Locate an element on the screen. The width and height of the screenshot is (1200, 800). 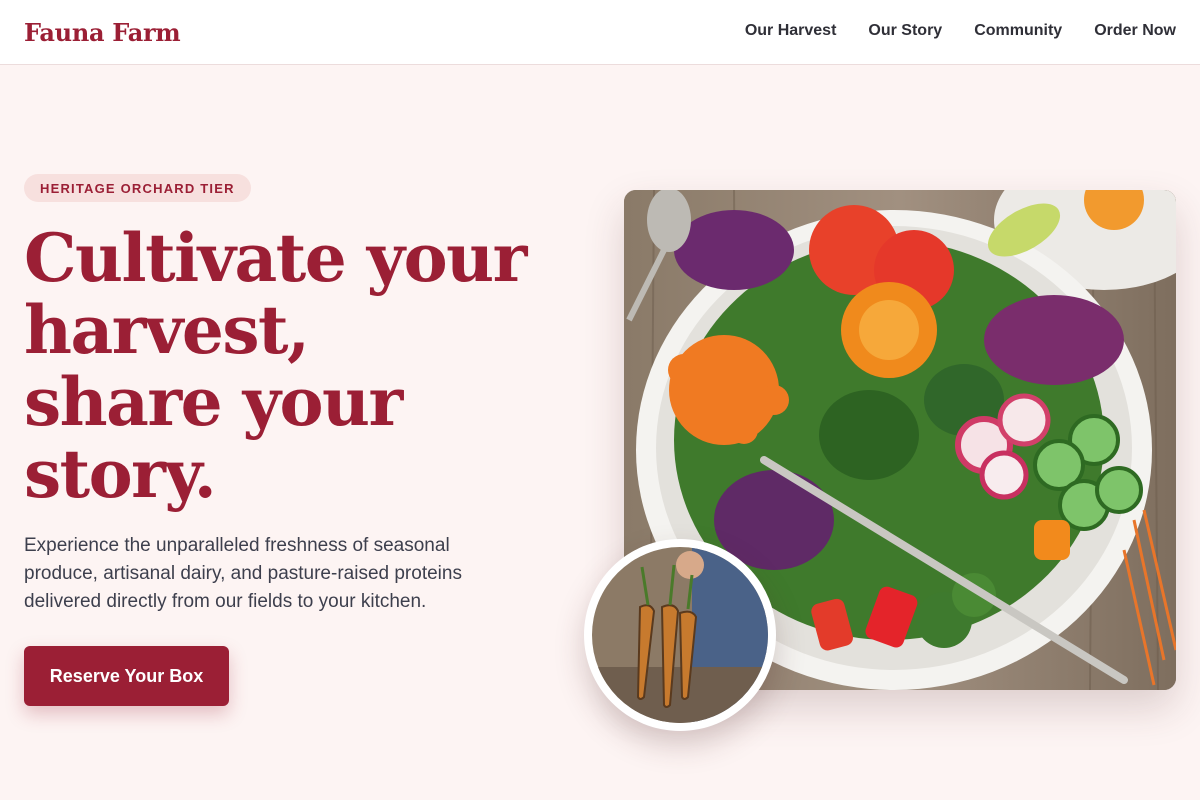
nav-community: Community is located at coordinates (1018, 31).